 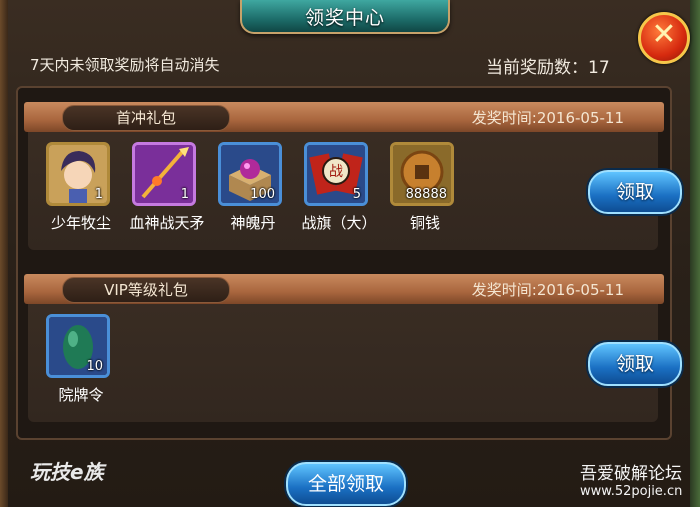 I want to click on window-title: 领奖中心, so click(x=344, y=18).